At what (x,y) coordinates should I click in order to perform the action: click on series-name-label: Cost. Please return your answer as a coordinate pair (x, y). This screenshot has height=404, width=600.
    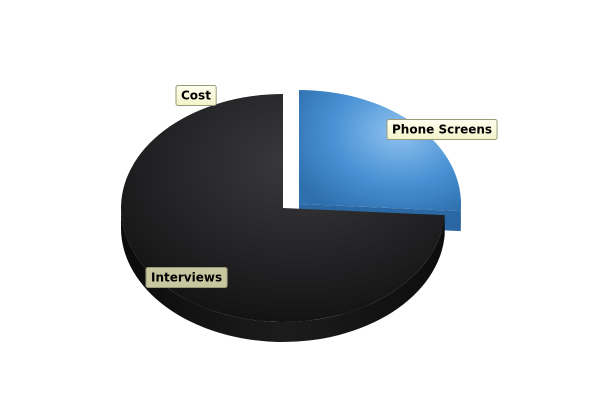
    Looking at the image, I should click on (196, 96).